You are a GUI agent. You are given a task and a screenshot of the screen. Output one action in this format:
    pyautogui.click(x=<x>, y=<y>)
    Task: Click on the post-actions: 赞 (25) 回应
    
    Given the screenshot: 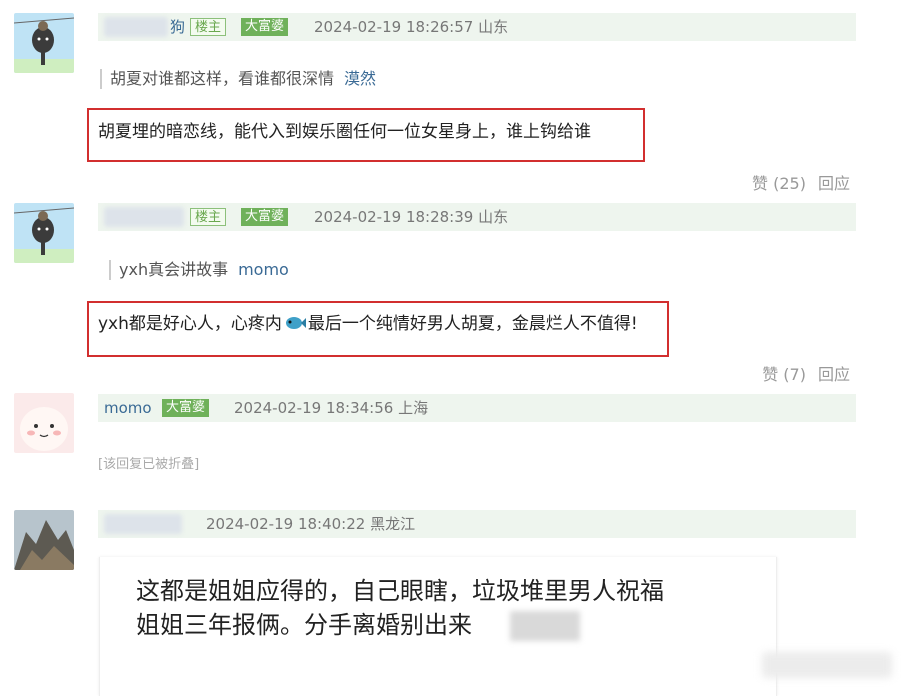 What is the action you would take?
    pyautogui.click(x=795, y=182)
    